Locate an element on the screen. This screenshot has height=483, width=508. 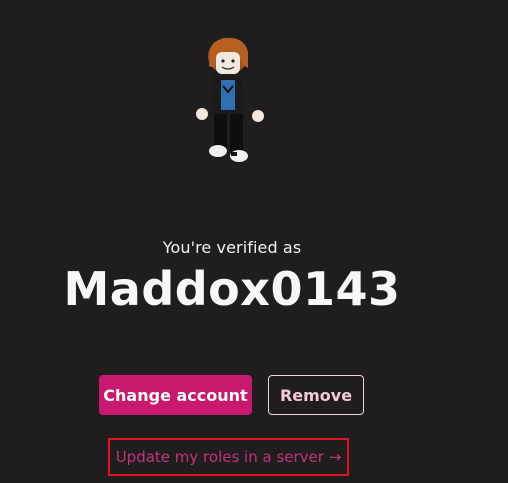
update-roles-highlight: Update my roles in a server → is located at coordinates (228, 457).